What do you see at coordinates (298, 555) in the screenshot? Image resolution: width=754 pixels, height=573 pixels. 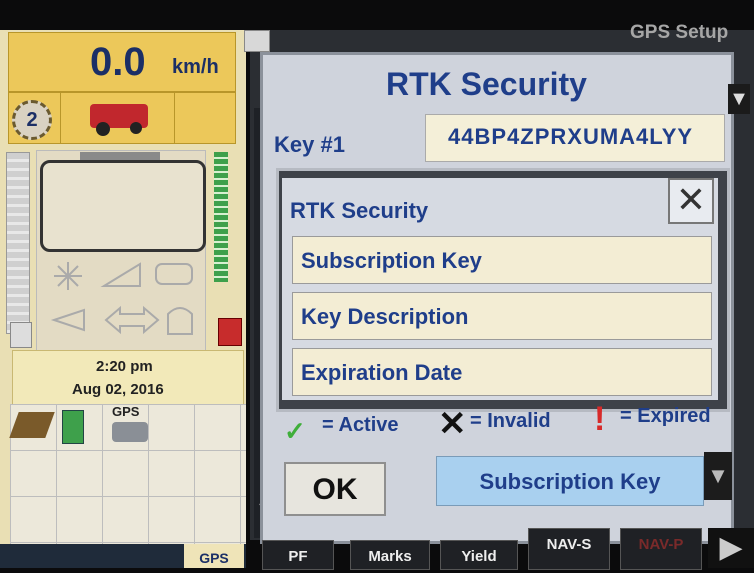 I see `tab-pf: PF` at bounding box center [298, 555].